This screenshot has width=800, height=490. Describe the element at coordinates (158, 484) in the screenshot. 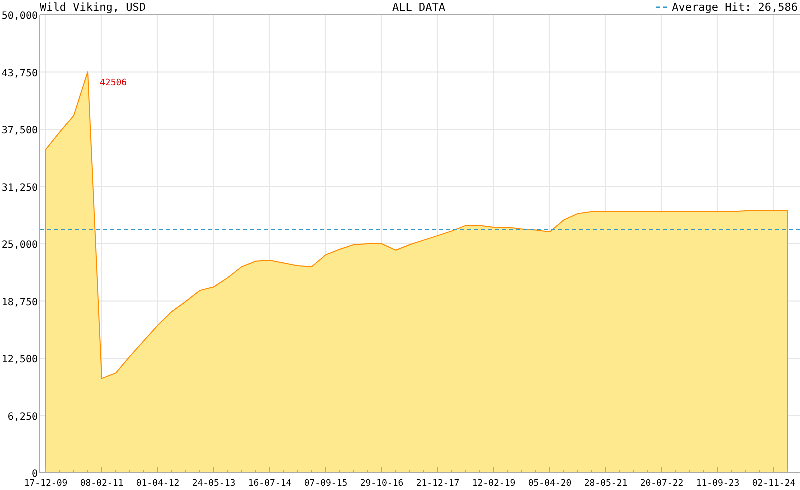

I see `axis-tick-label: 01-04-12` at that location.